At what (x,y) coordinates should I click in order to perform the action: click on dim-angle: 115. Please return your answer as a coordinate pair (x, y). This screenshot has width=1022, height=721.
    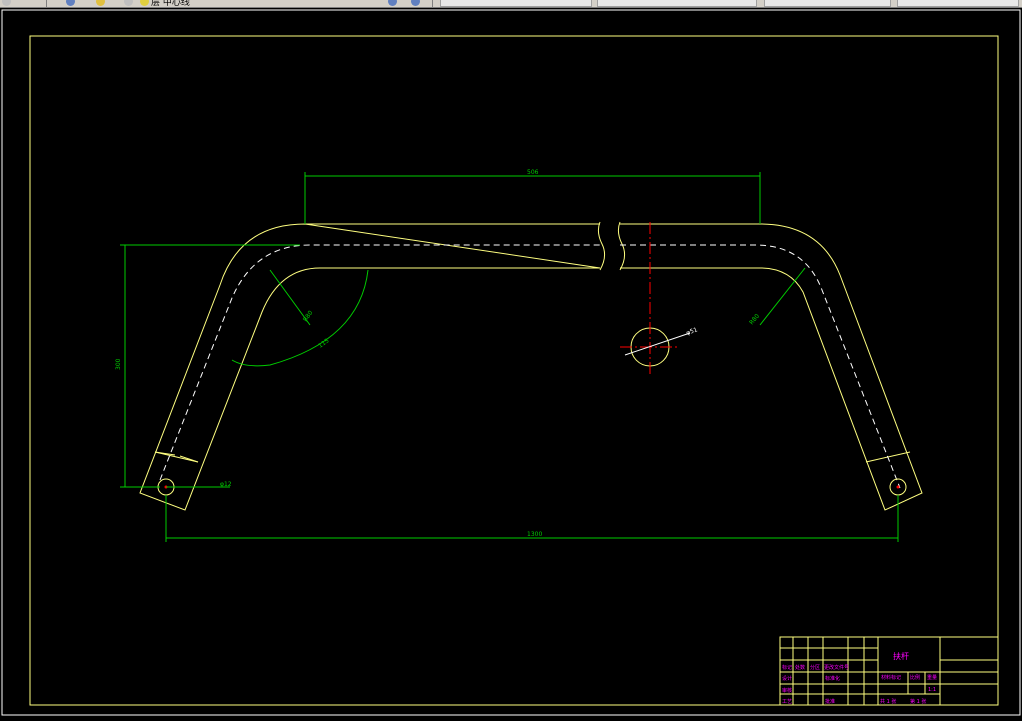
    Looking at the image, I should click on (324, 343).